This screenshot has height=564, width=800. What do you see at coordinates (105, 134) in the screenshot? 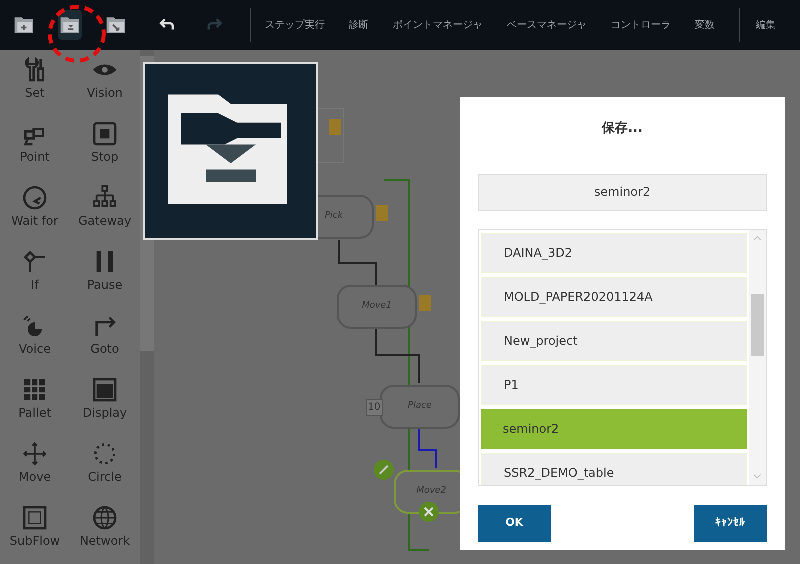
I see `stop-icon` at bounding box center [105, 134].